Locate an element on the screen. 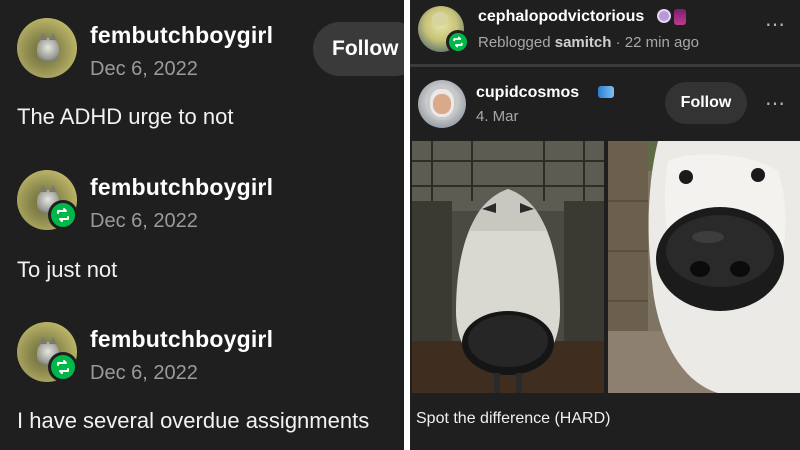  author-avatar is located at coordinates (442, 104).